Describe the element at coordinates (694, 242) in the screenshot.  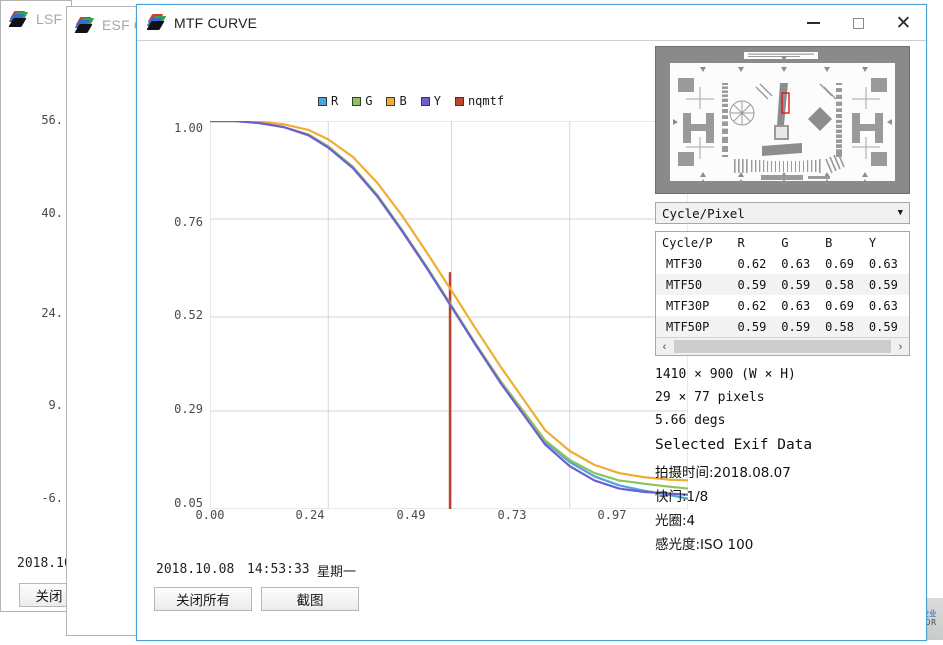
I see `col-header-cyclep: Cycle/P` at that location.